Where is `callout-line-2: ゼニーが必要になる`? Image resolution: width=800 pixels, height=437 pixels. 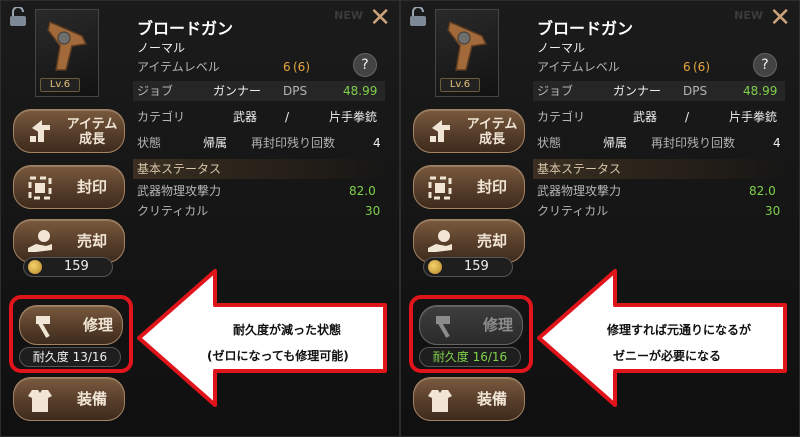
callout-line-2: ゼニーが必要になる is located at coordinates (667, 356).